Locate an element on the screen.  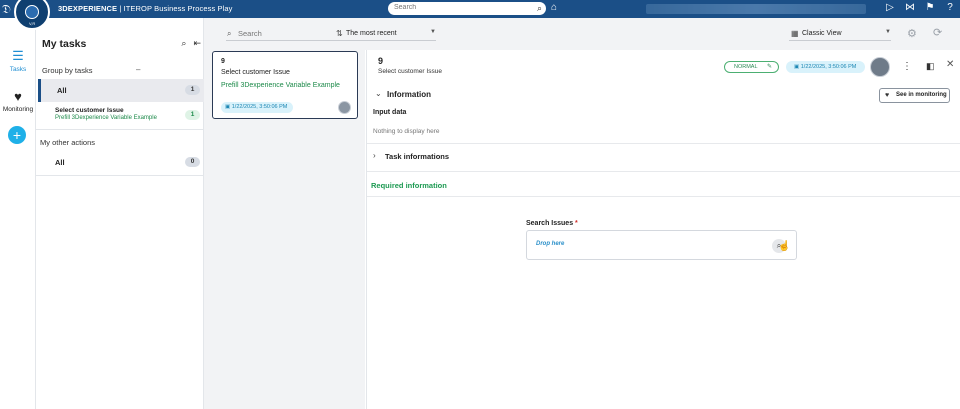
compass-version: V,R is located at coordinates (32, 23).